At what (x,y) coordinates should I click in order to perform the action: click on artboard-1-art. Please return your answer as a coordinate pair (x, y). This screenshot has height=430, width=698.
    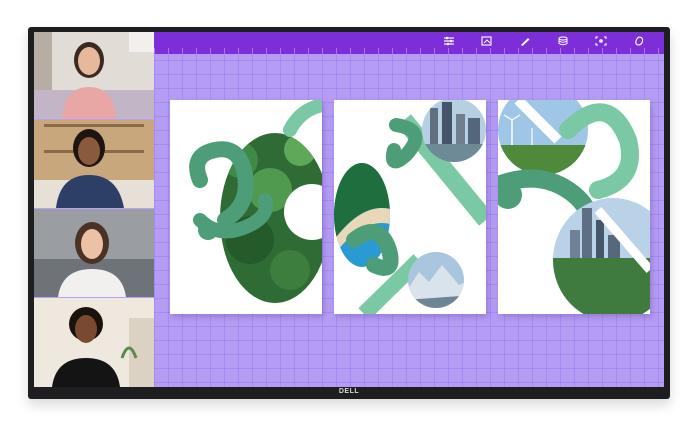
    Looking at the image, I should click on (246, 207).